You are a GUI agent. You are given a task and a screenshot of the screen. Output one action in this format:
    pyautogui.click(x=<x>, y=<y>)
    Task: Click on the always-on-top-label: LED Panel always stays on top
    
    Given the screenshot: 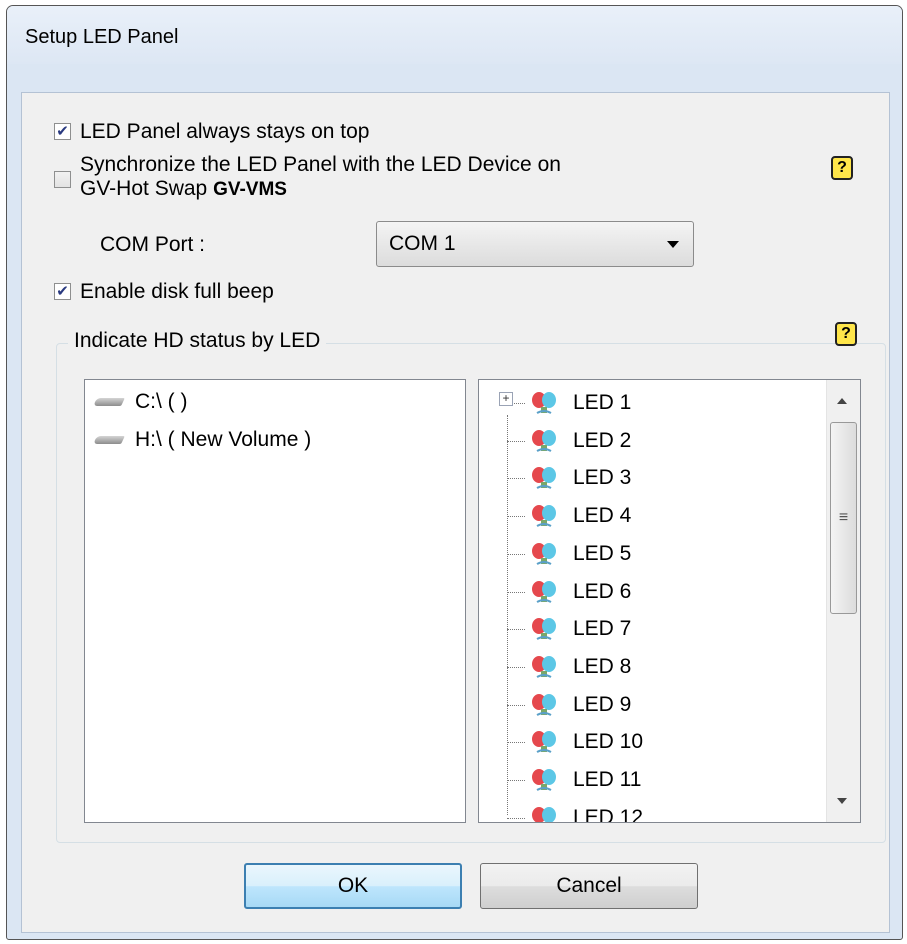 What is the action you would take?
    pyautogui.click(x=225, y=131)
    